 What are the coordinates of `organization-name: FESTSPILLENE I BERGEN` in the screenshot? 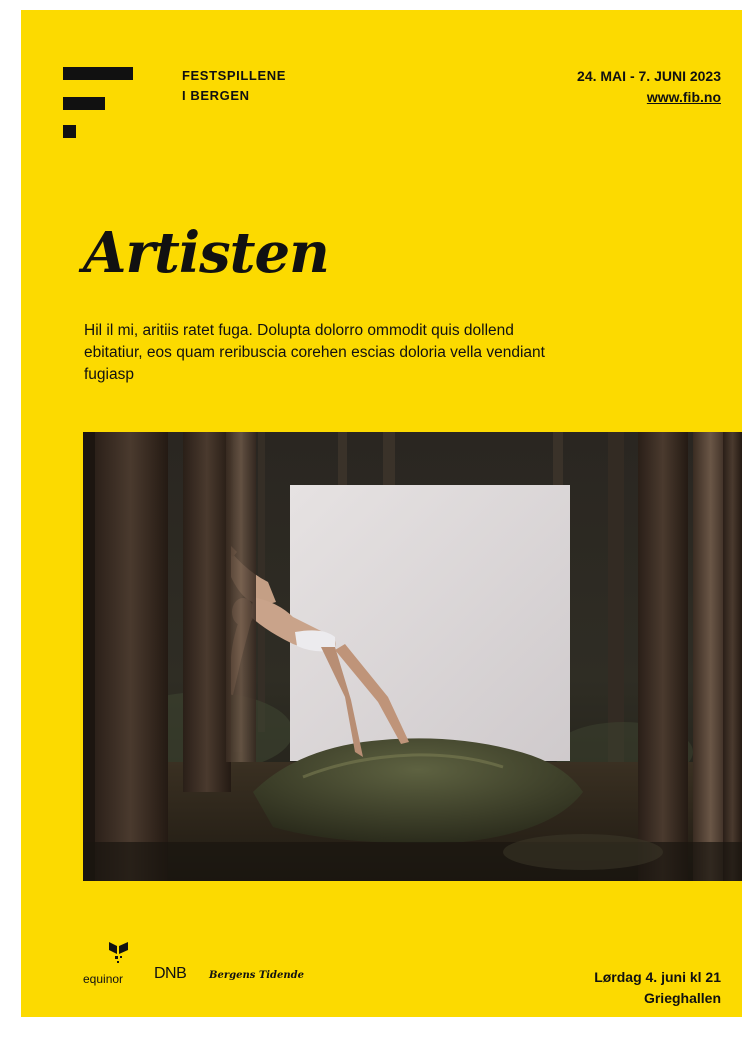 It's located at (234, 86).